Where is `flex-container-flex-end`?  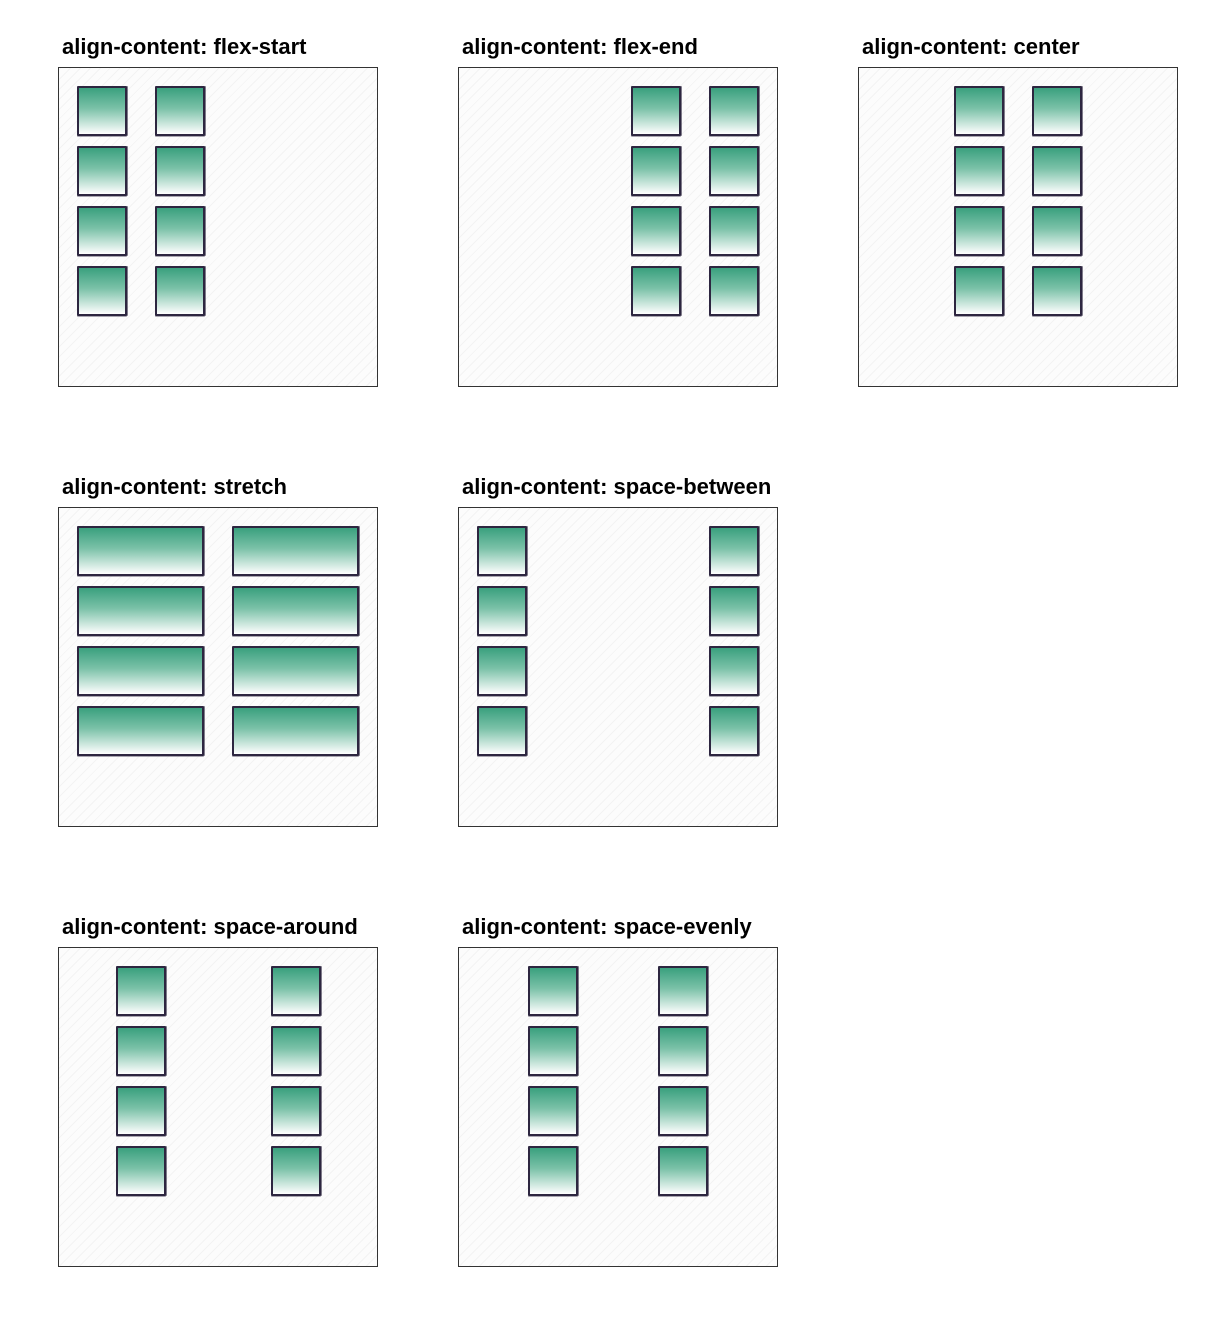
flex-container-flex-end is located at coordinates (618, 227).